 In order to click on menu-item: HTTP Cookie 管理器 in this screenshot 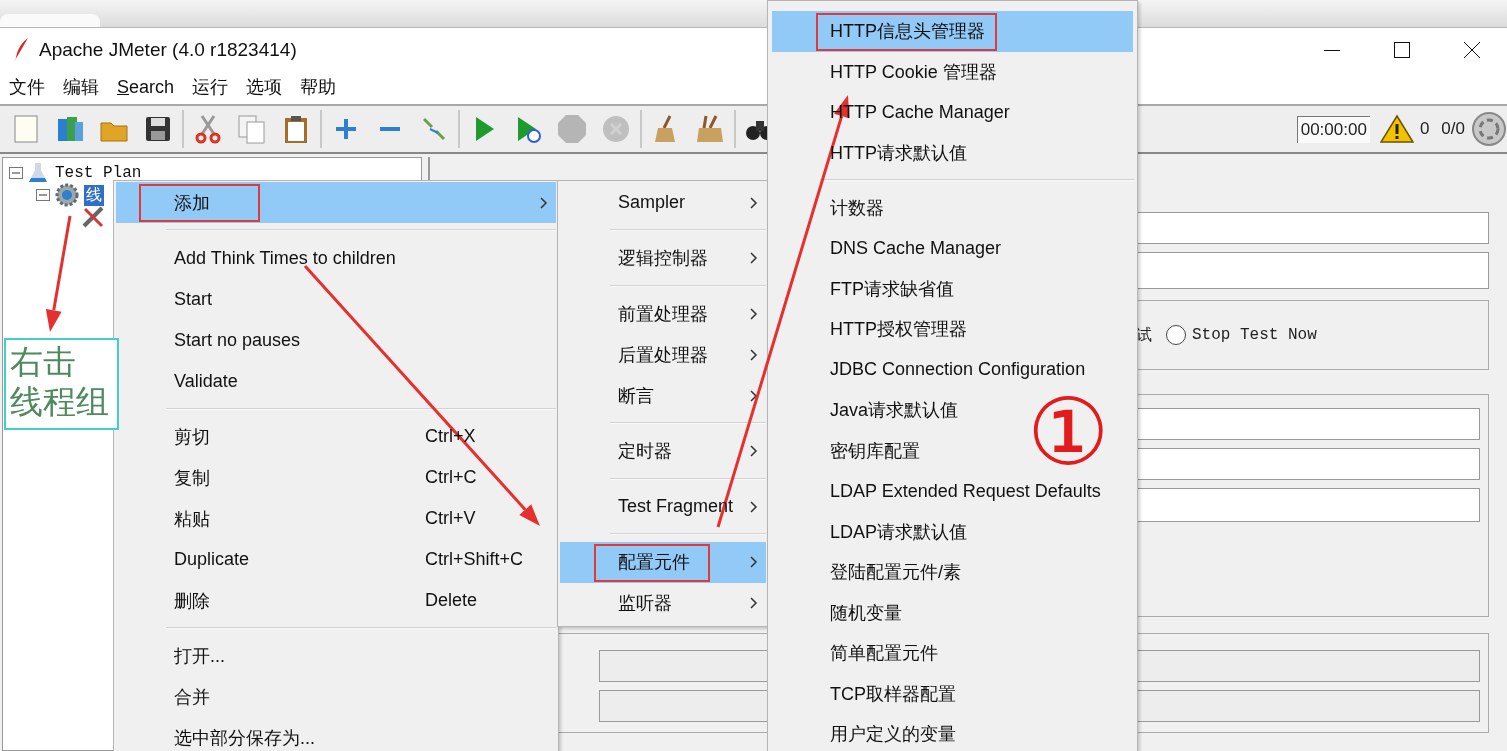, I will do `click(889, 71)`.